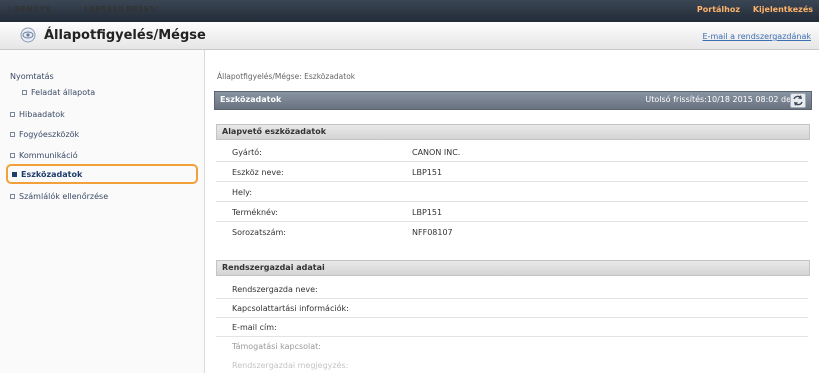 This screenshot has height=373, width=819. Describe the element at coordinates (290, 365) in the screenshot. I see `label-admin-comment: Rendszergazdai megjegyzés:` at that location.